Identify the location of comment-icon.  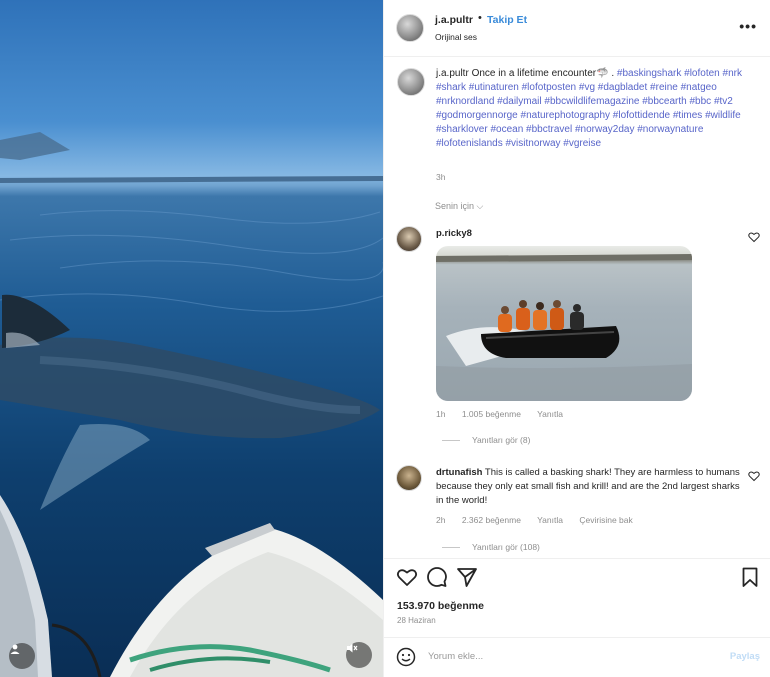
(437, 577).